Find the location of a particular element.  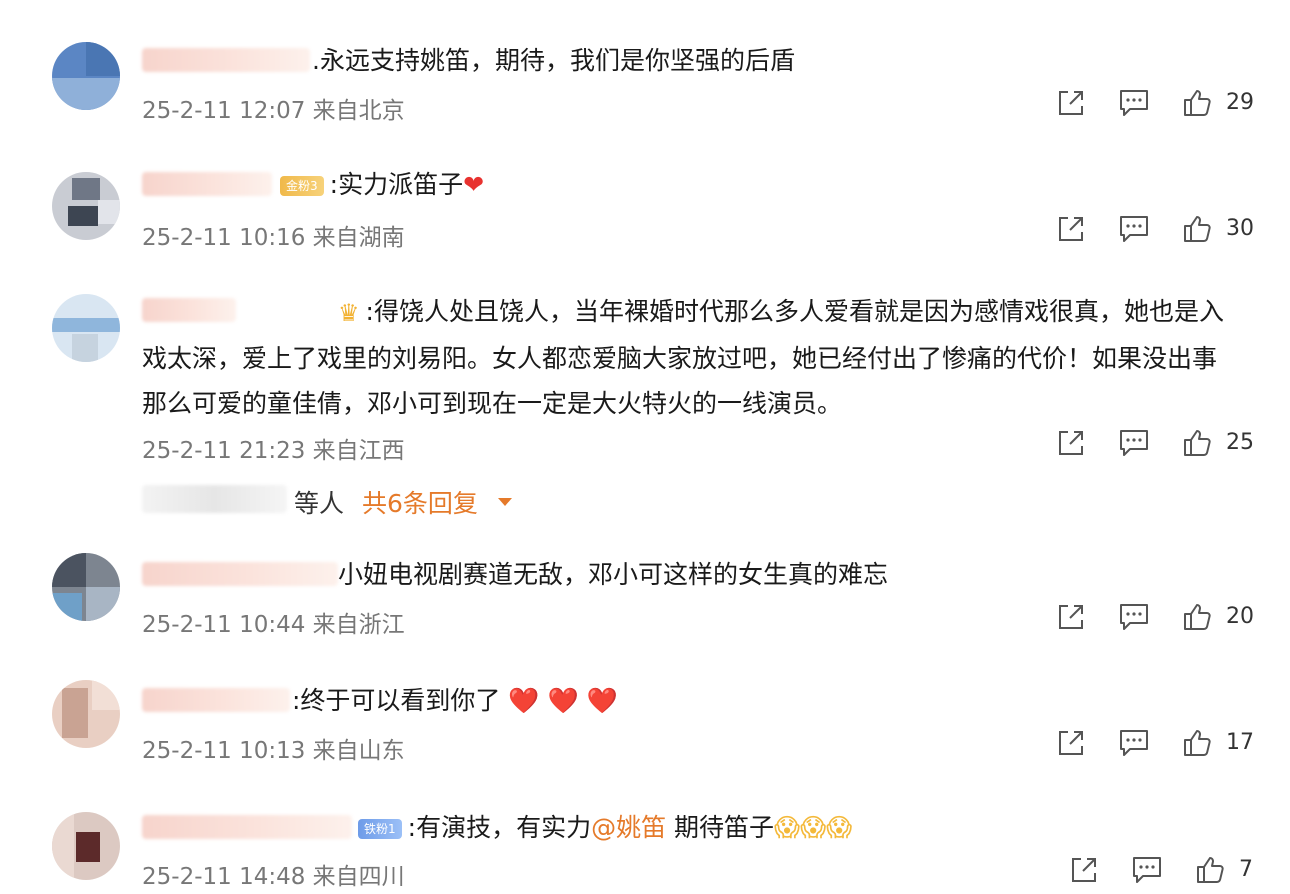

comment-text: .永远支持姚笛，期待，我们是你坚强的后盾 is located at coordinates (553, 60).